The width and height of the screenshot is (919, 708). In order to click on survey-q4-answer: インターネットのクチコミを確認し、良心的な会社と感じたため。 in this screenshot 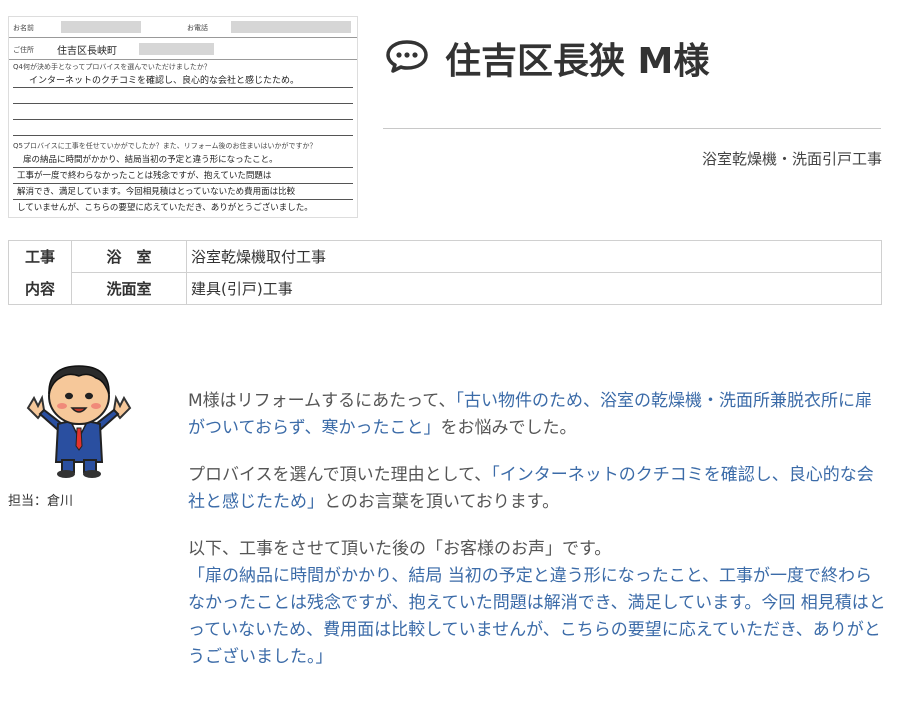, I will do `click(164, 81)`.